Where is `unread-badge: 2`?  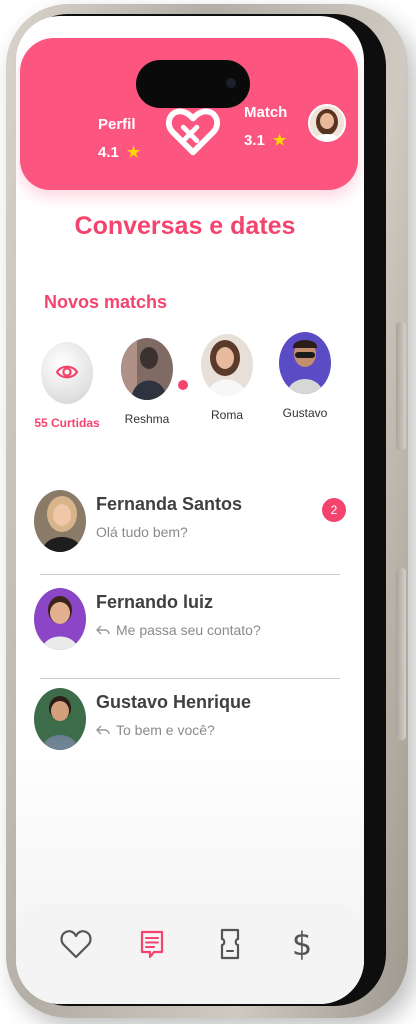 unread-badge: 2 is located at coordinates (334, 510).